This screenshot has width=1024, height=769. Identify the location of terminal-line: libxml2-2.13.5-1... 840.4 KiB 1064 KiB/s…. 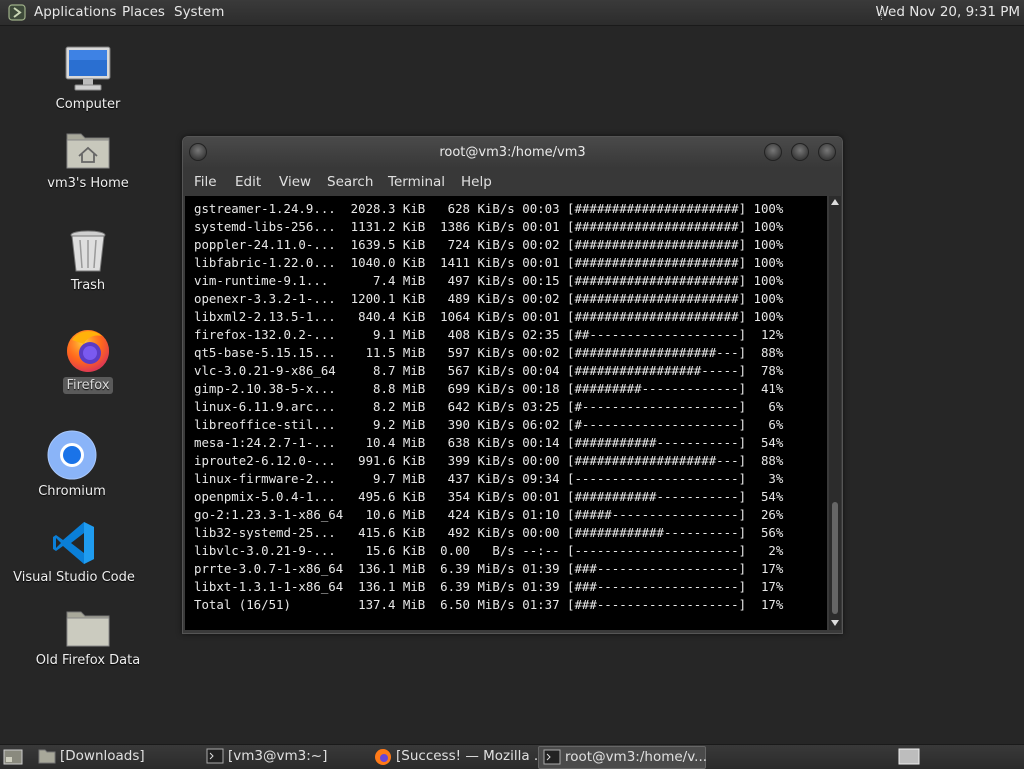
(489, 316).